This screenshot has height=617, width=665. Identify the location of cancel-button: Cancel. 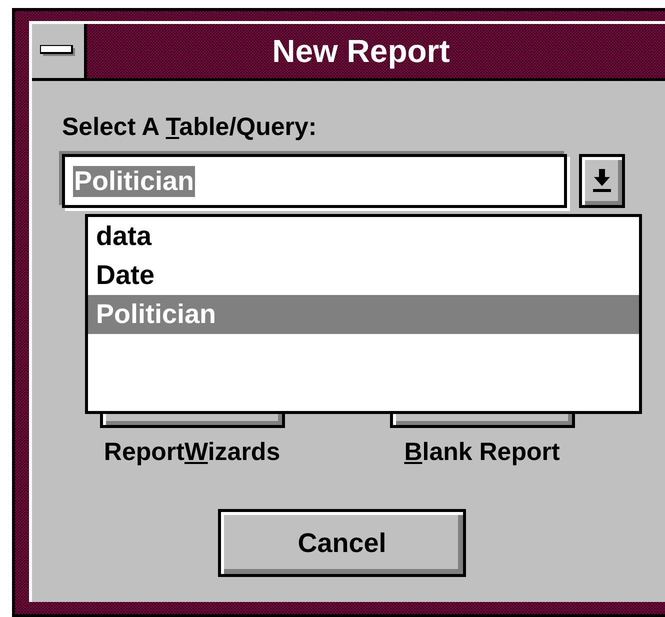
(342, 543).